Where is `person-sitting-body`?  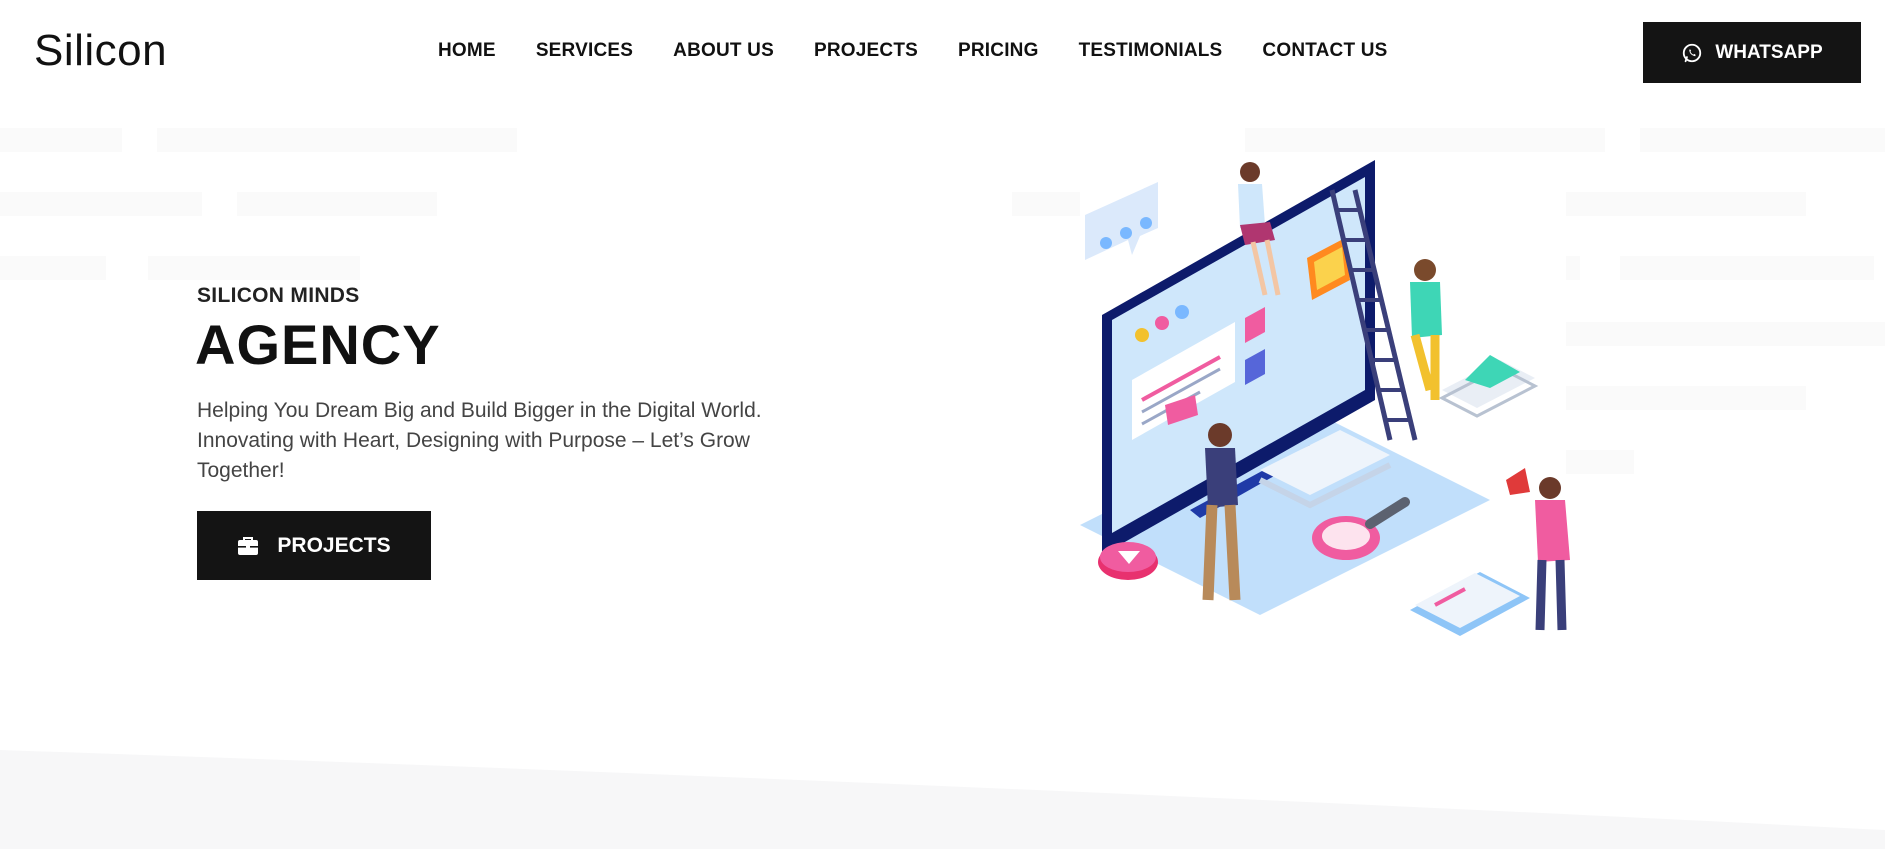 person-sitting-body is located at coordinates (1251, 206).